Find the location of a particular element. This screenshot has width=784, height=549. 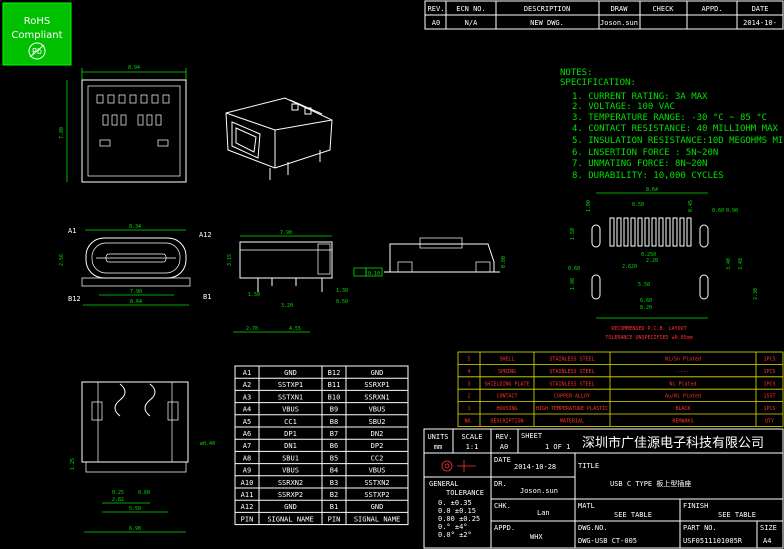

note-6: 6. LNSERTION FORCE : 5N~20N is located at coordinates (645, 153).